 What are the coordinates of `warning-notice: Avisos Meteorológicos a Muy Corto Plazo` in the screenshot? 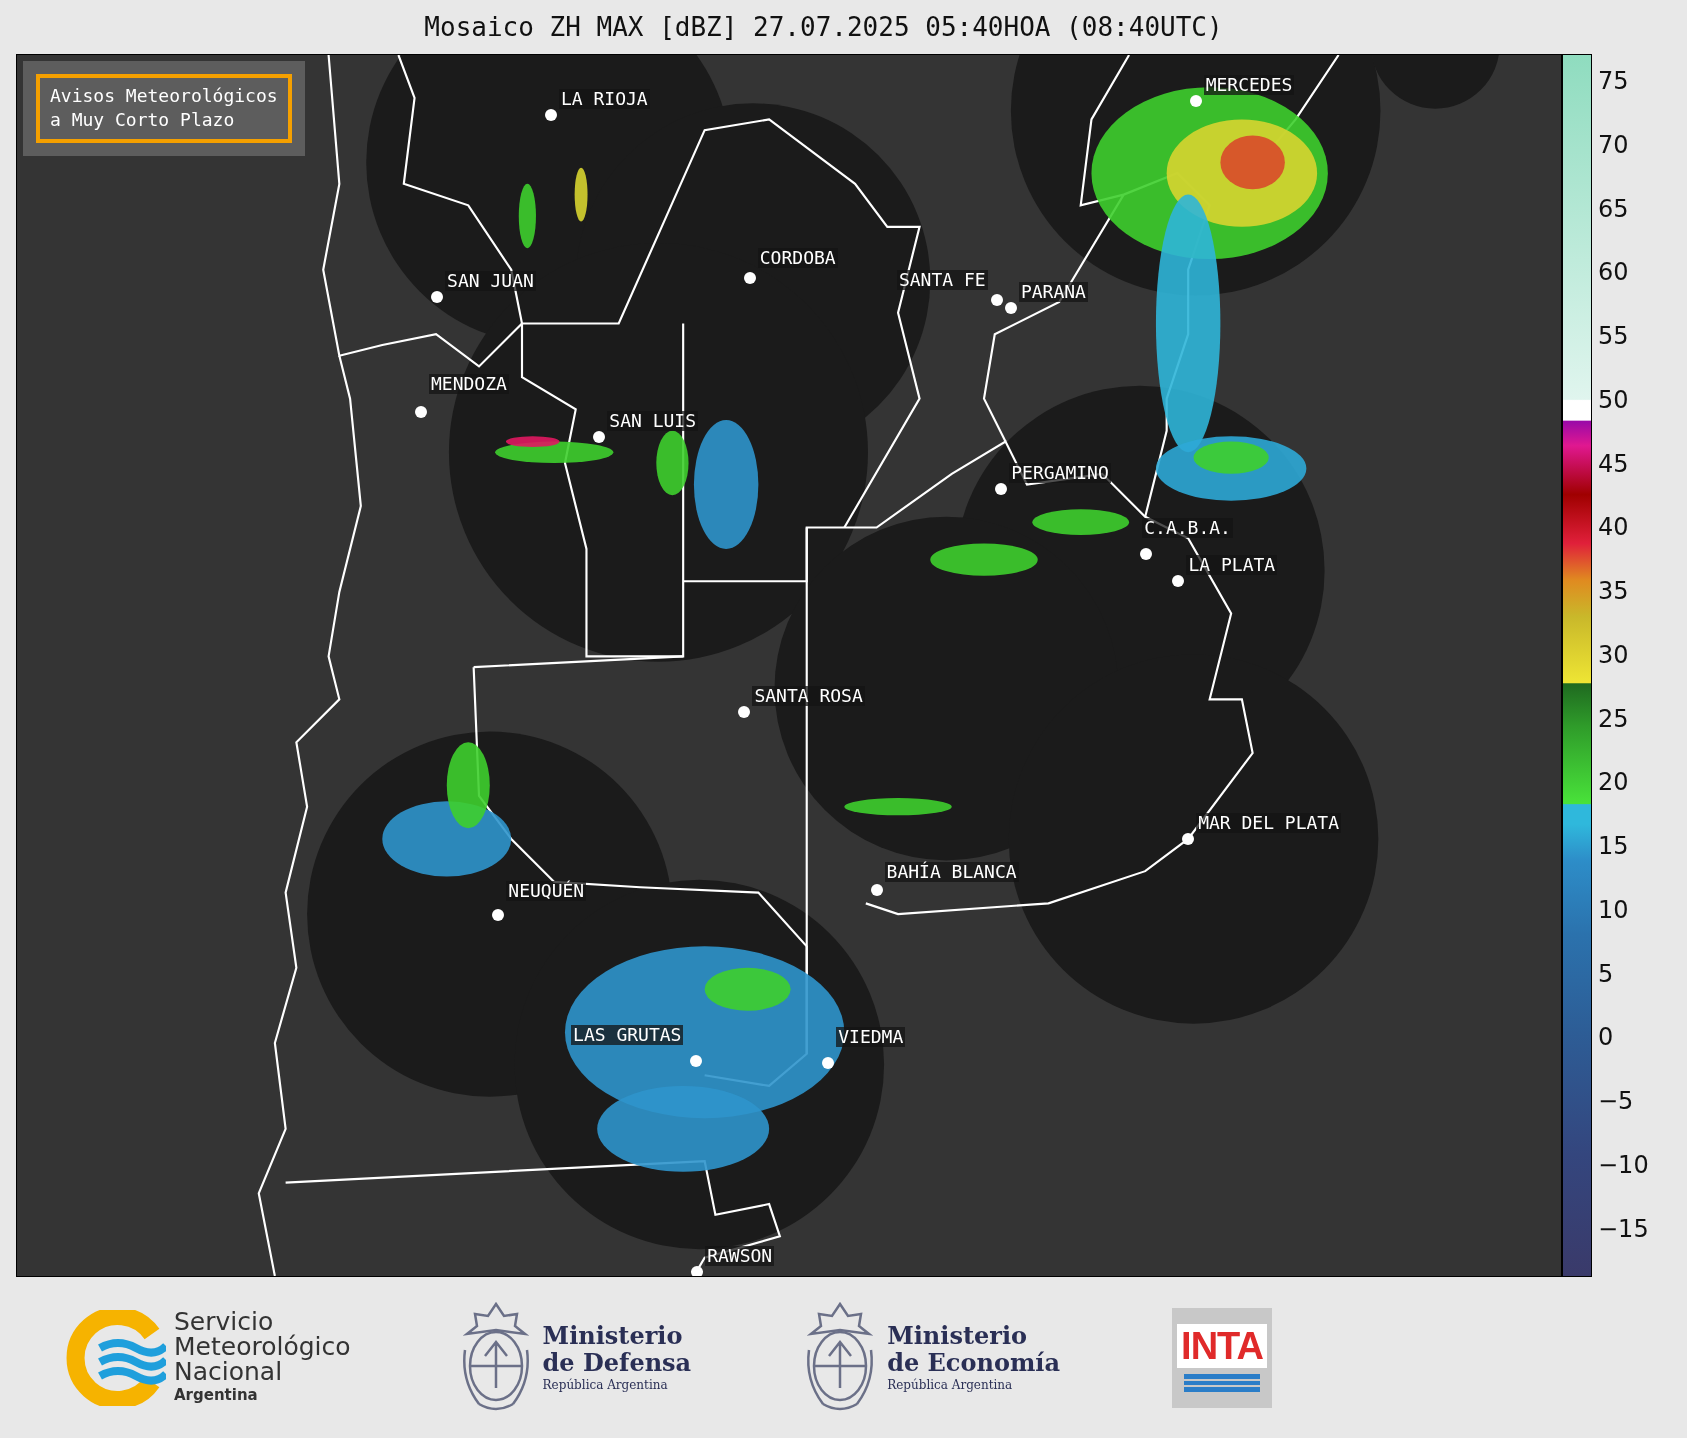 It's located at (164, 108).